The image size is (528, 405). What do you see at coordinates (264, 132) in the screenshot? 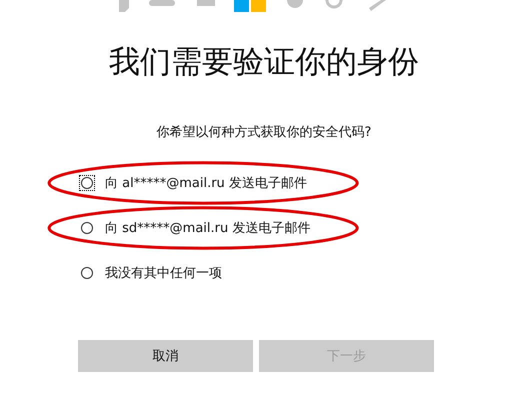
I see `prompt-text: 你希望以何种方式获取你的安全代码?` at bounding box center [264, 132].